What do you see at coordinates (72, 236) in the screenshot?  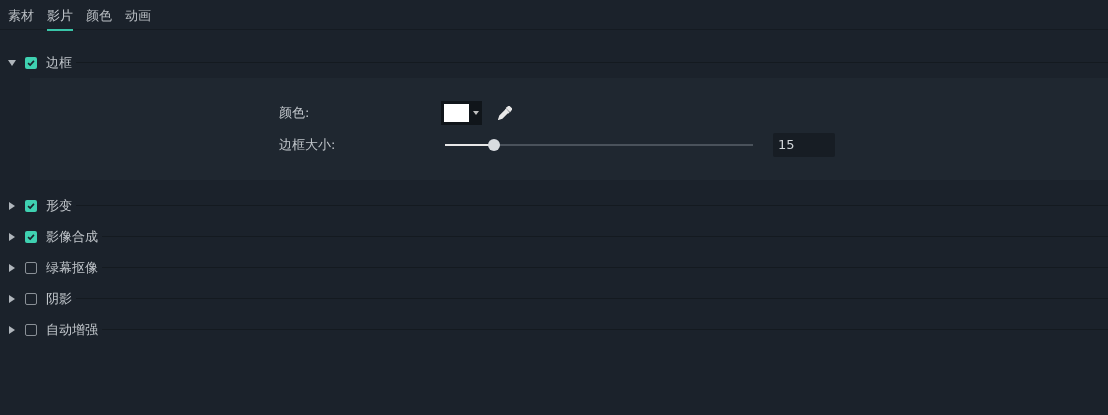 I see `section-title: 影像合成` at bounding box center [72, 236].